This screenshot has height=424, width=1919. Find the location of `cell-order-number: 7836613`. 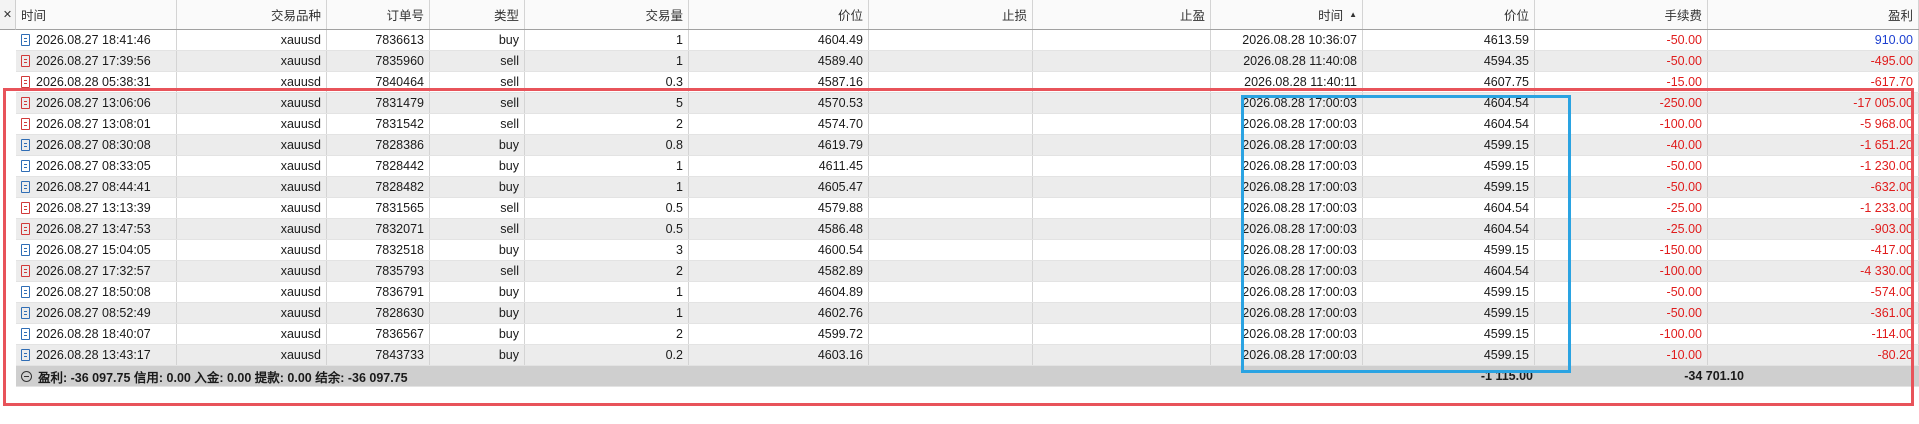

cell-order-number: 7836613 is located at coordinates (378, 40).